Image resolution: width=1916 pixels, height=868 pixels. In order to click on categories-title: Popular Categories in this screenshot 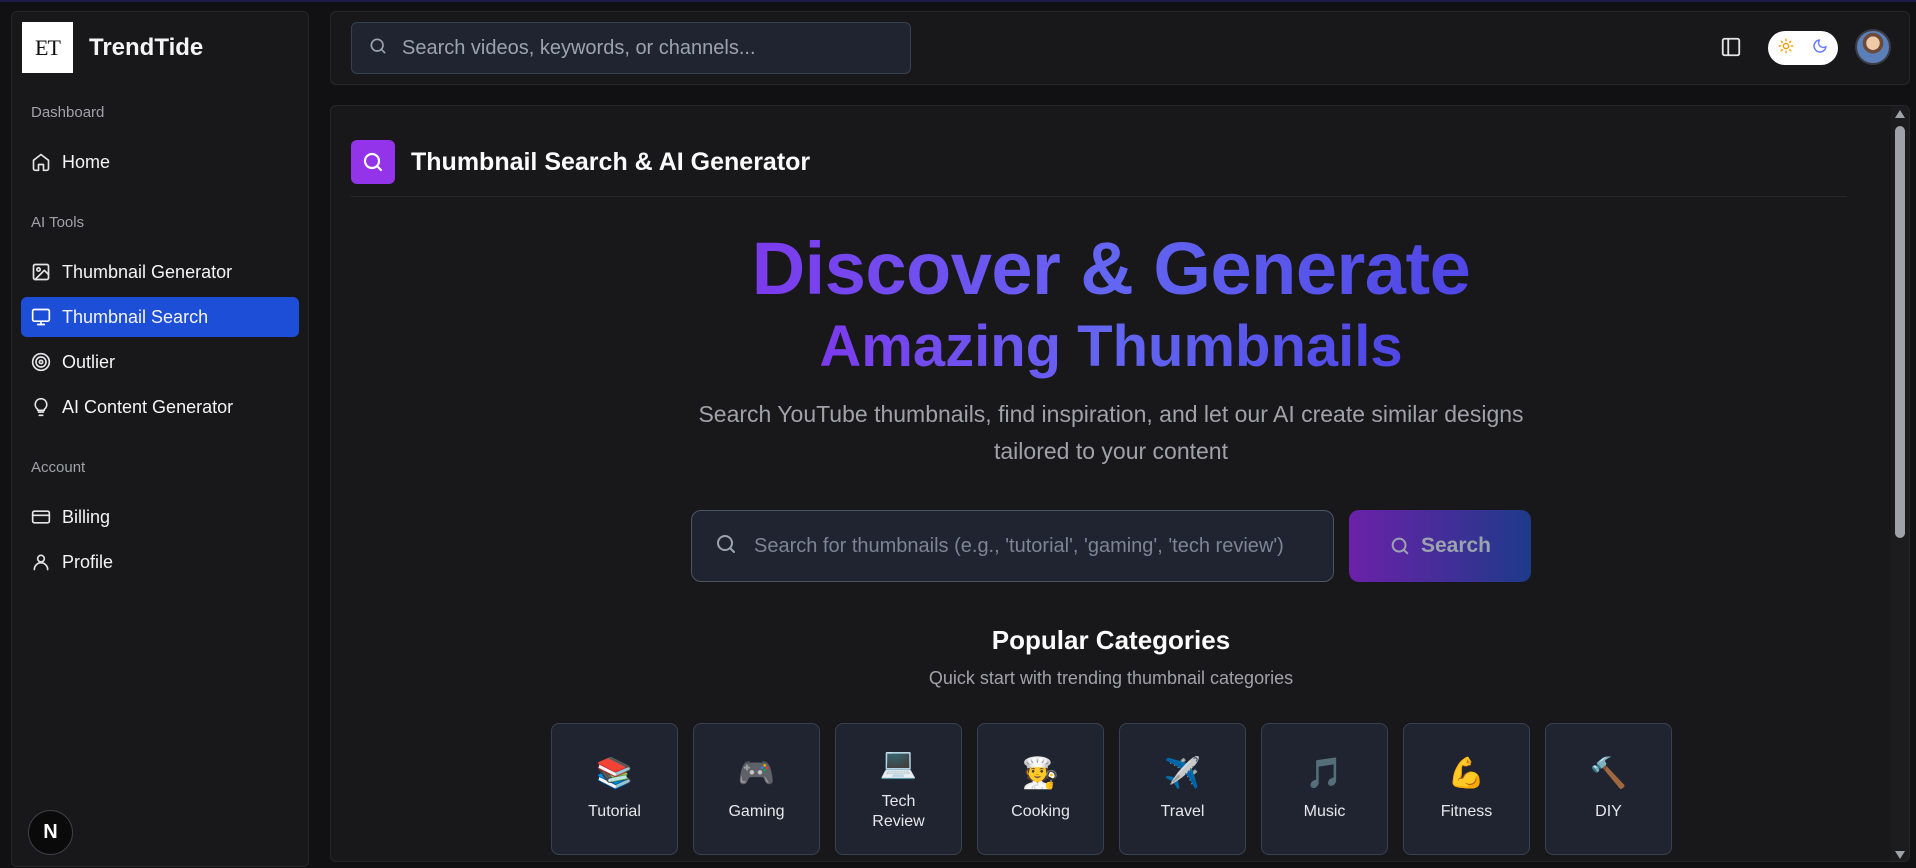, I will do `click(1111, 640)`.